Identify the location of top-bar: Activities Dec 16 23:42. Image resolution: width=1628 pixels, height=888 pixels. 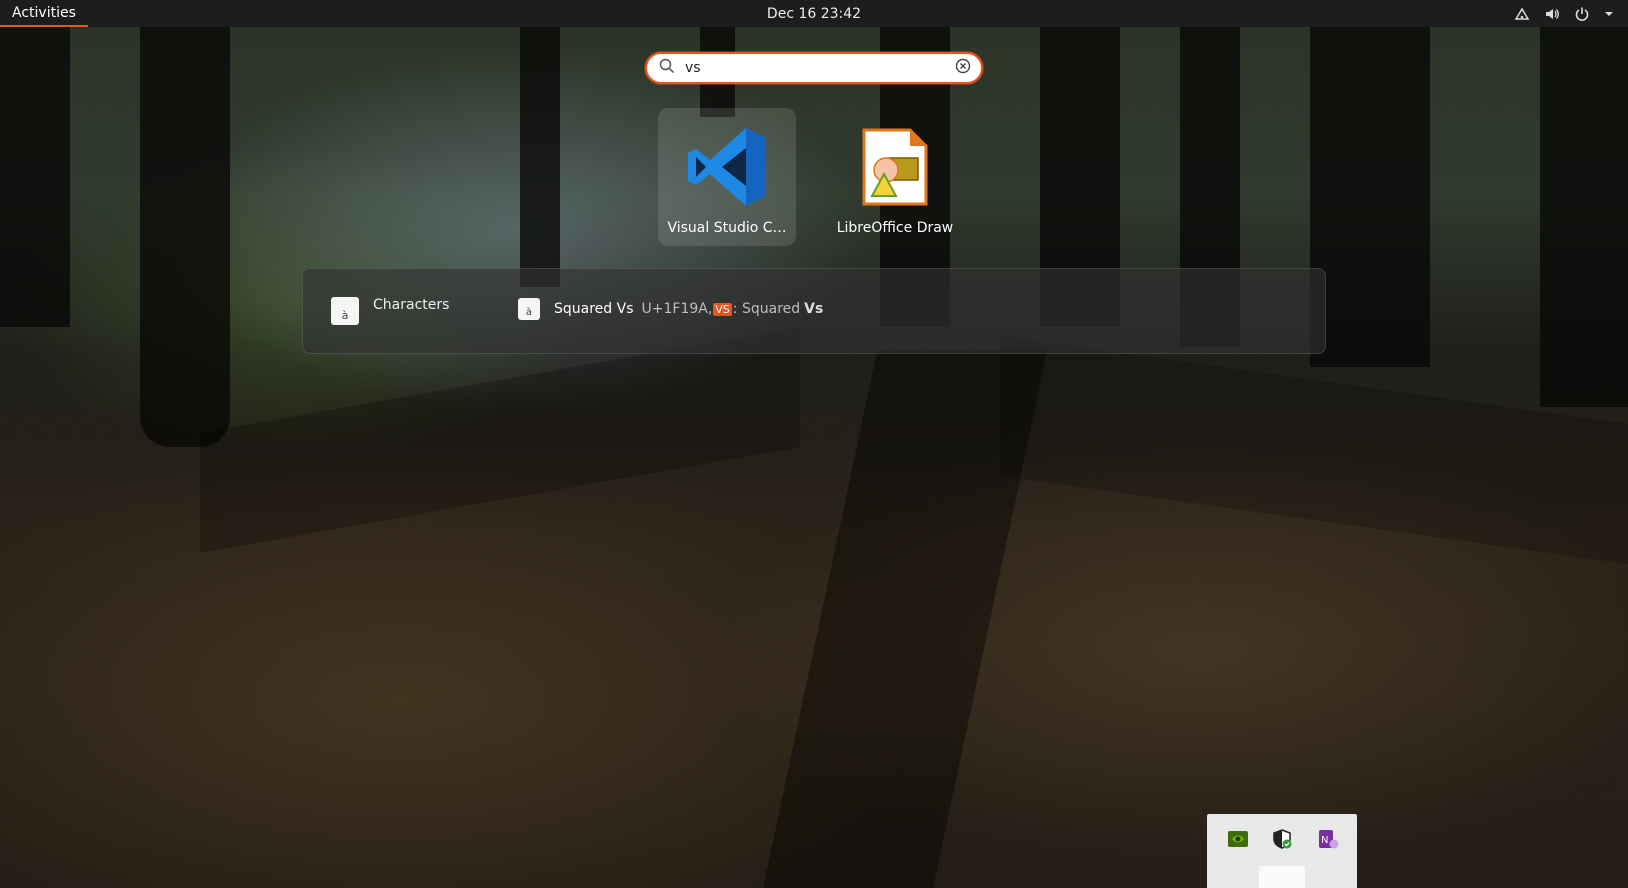
(814, 13).